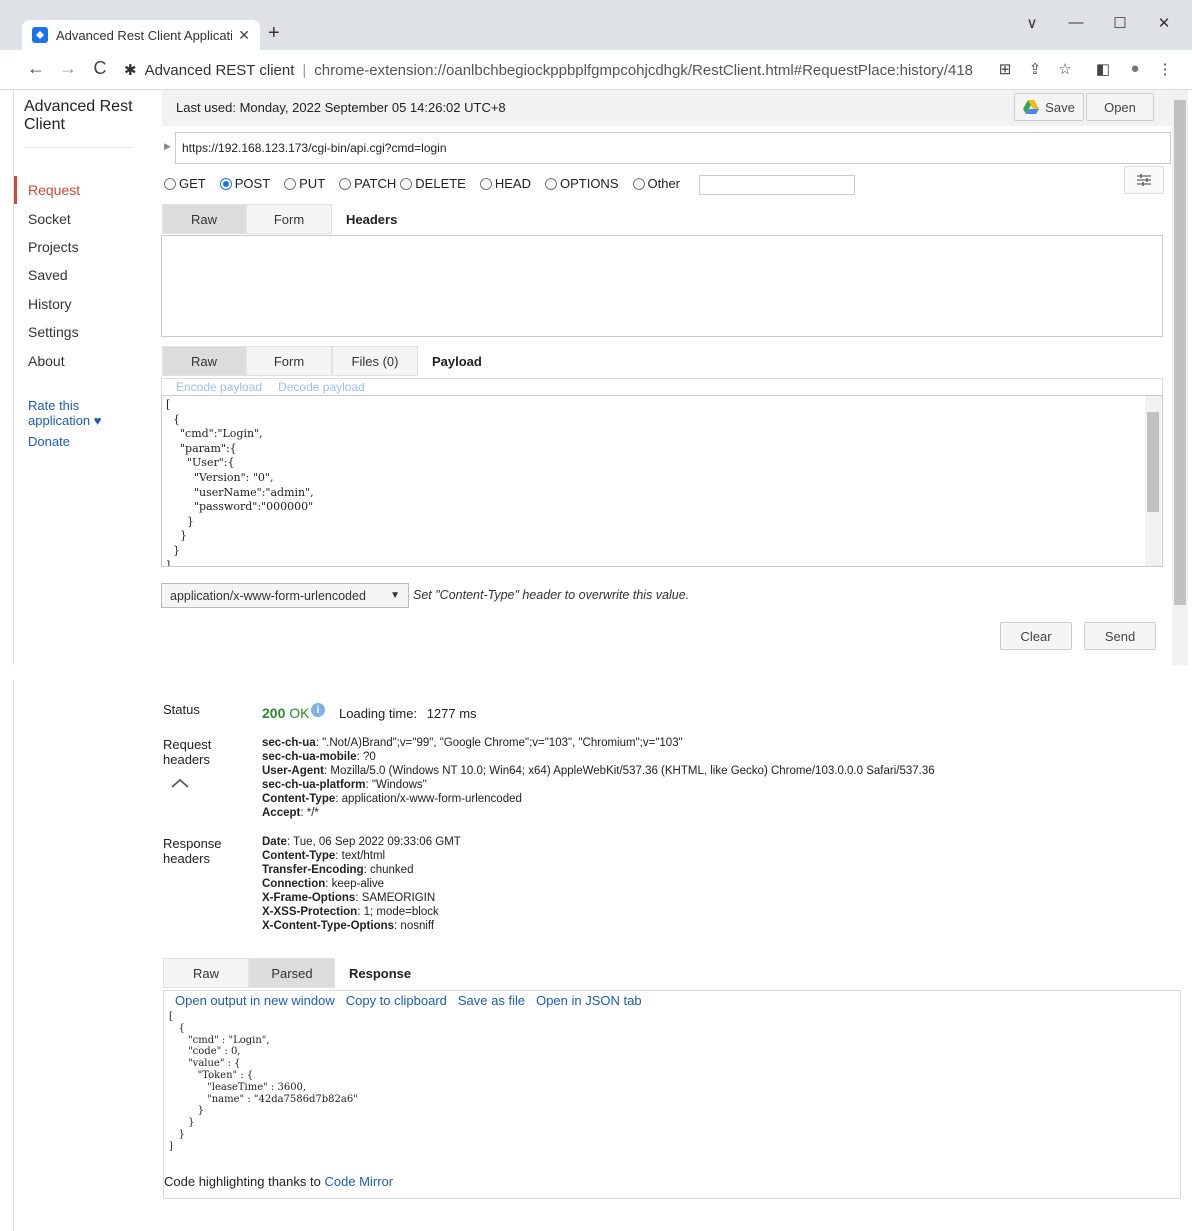 The width and height of the screenshot is (1192, 1231). I want to click on method-options: OPTIONS, so click(581, 183).